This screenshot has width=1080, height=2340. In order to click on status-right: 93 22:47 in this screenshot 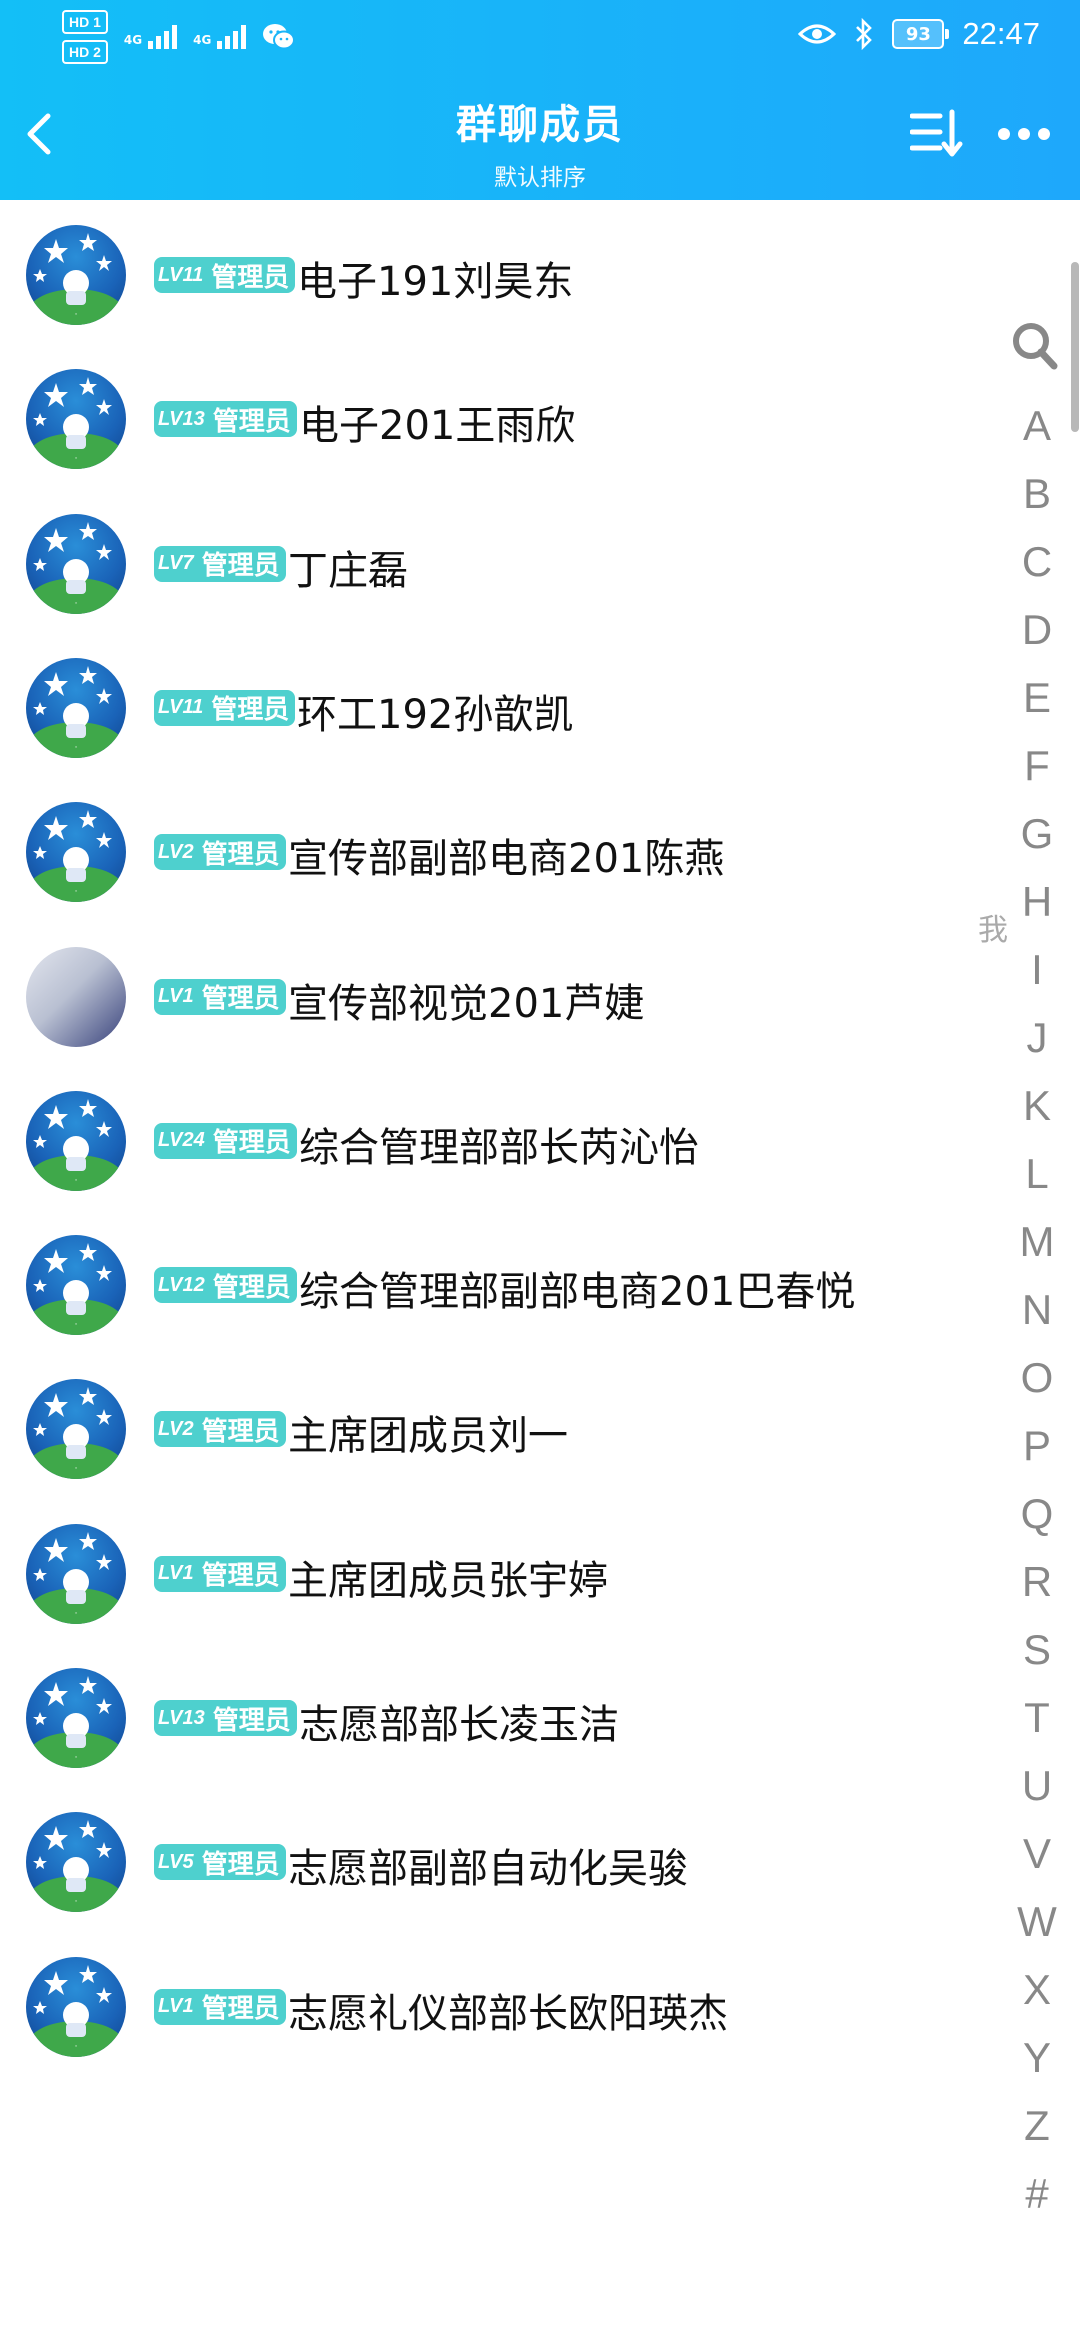, I will do `click(919, 34)`.